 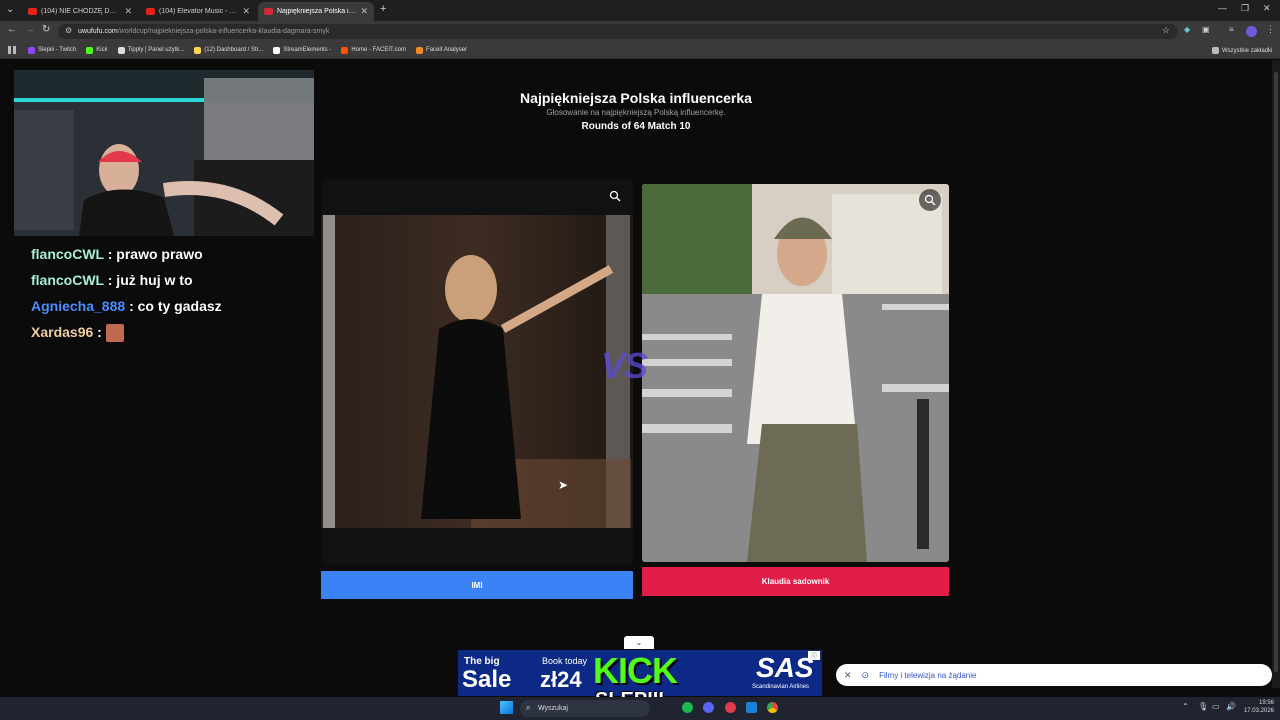 I want to click on chat-message: Agniecha_888 : co ty gadasz, so click(x=126, y=306).